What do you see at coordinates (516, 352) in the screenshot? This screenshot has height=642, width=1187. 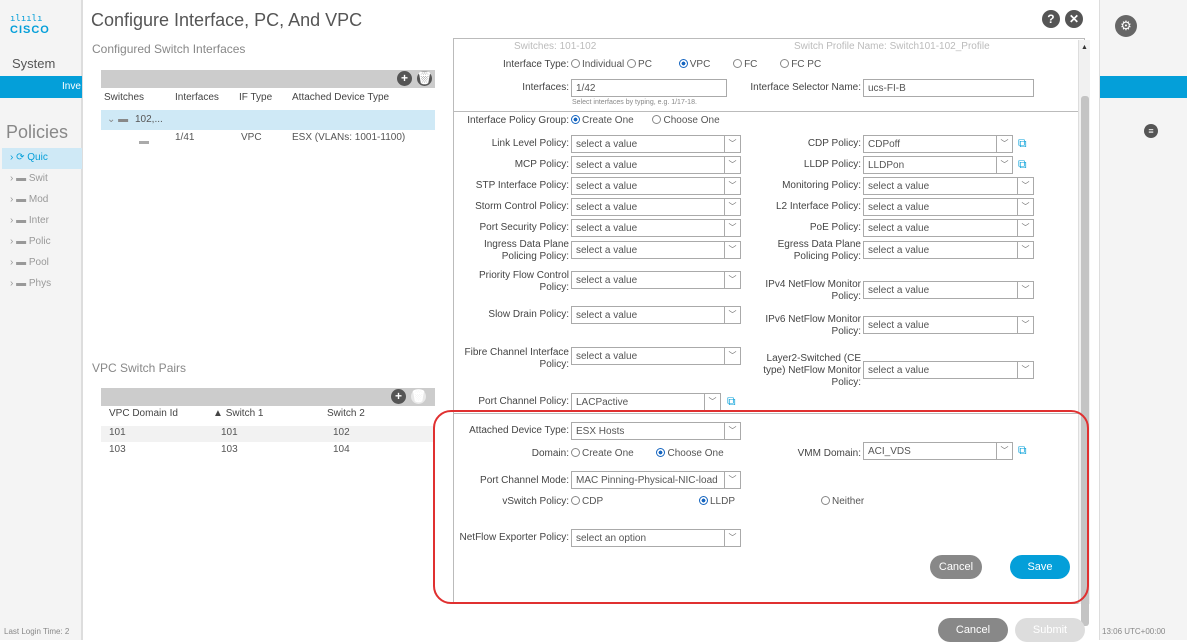 I see `label-line: Fibre Channel Interface` at bounding box center [516, 352].